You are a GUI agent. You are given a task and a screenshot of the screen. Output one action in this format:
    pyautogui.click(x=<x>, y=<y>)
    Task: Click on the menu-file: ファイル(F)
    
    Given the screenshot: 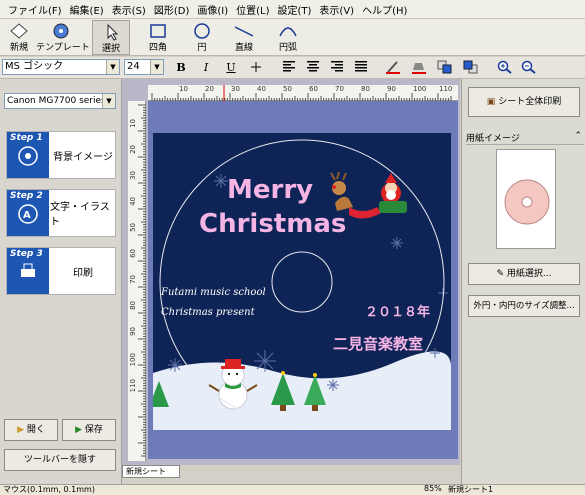 What is the action you would take?
    pyautogui.click(x=35, y=9)
    